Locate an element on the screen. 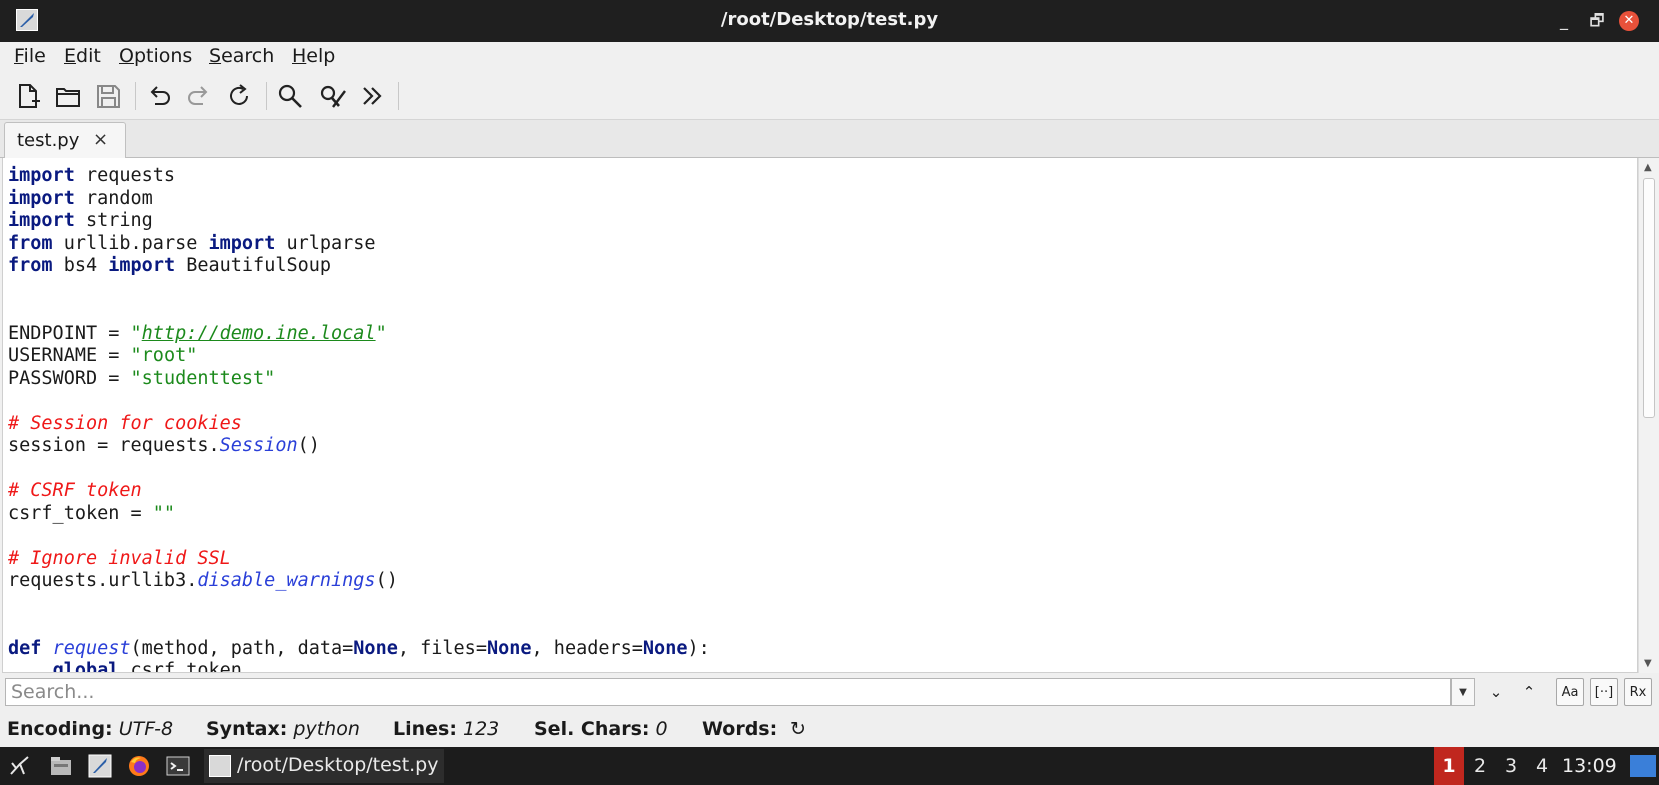 The width and height of the screenshot is (1659, 785). match-case-toggle: Aa is located at coordinates (1570, 692).